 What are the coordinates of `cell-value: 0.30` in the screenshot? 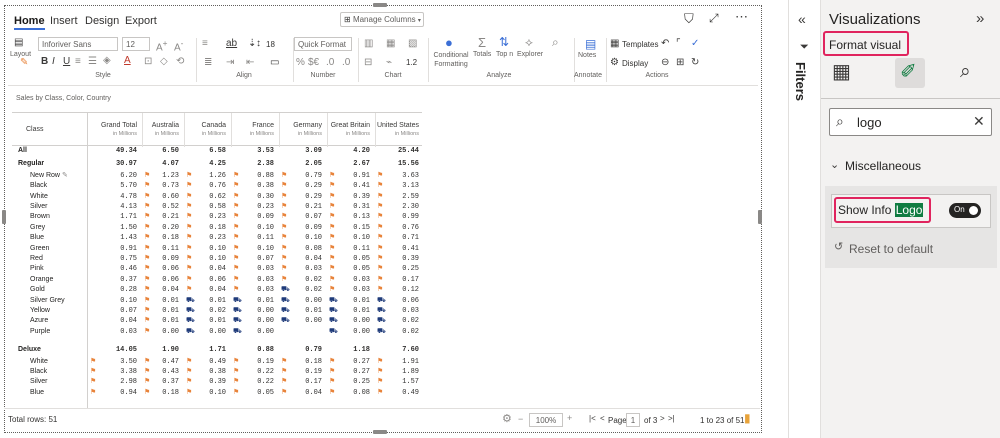 It's located at (265, 197).